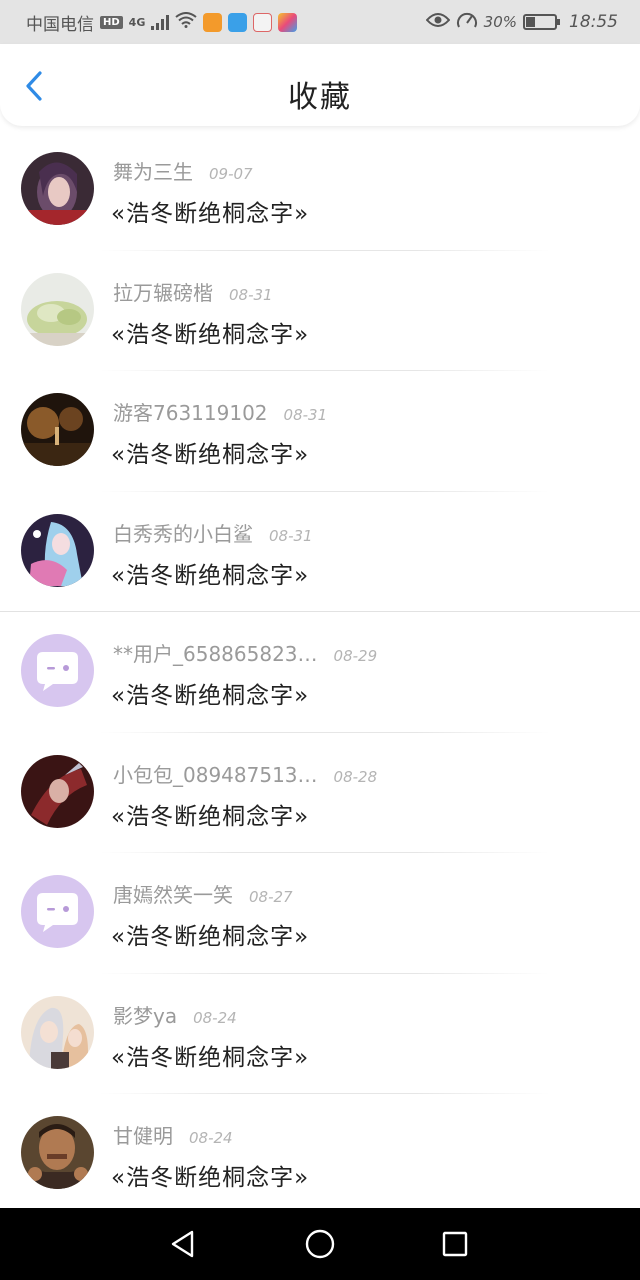 The width and height of the screenshot is (640, 1280). I want to click on list-item: 舞为三生 09-07 «浩冬断绝桐念字», so click(320, 190).